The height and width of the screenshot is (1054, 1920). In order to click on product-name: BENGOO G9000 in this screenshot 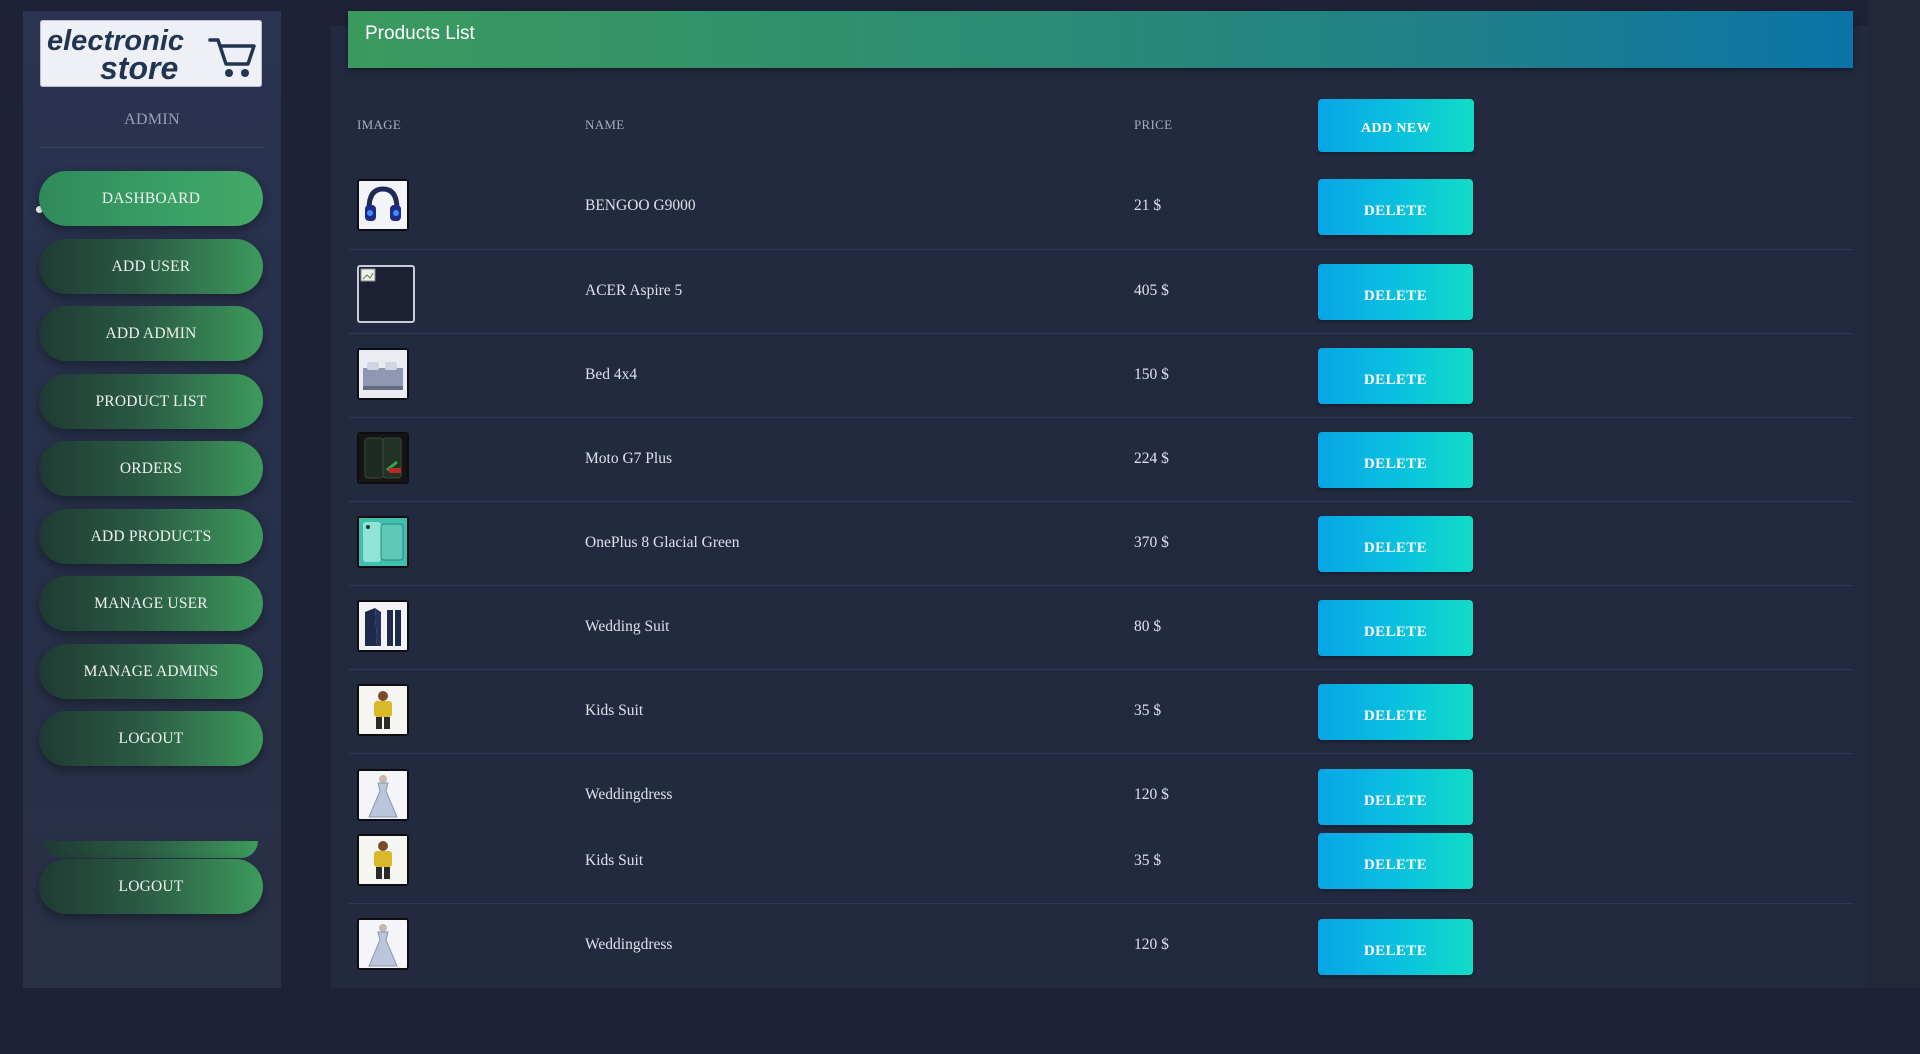, I will do `click(640, 205)`.